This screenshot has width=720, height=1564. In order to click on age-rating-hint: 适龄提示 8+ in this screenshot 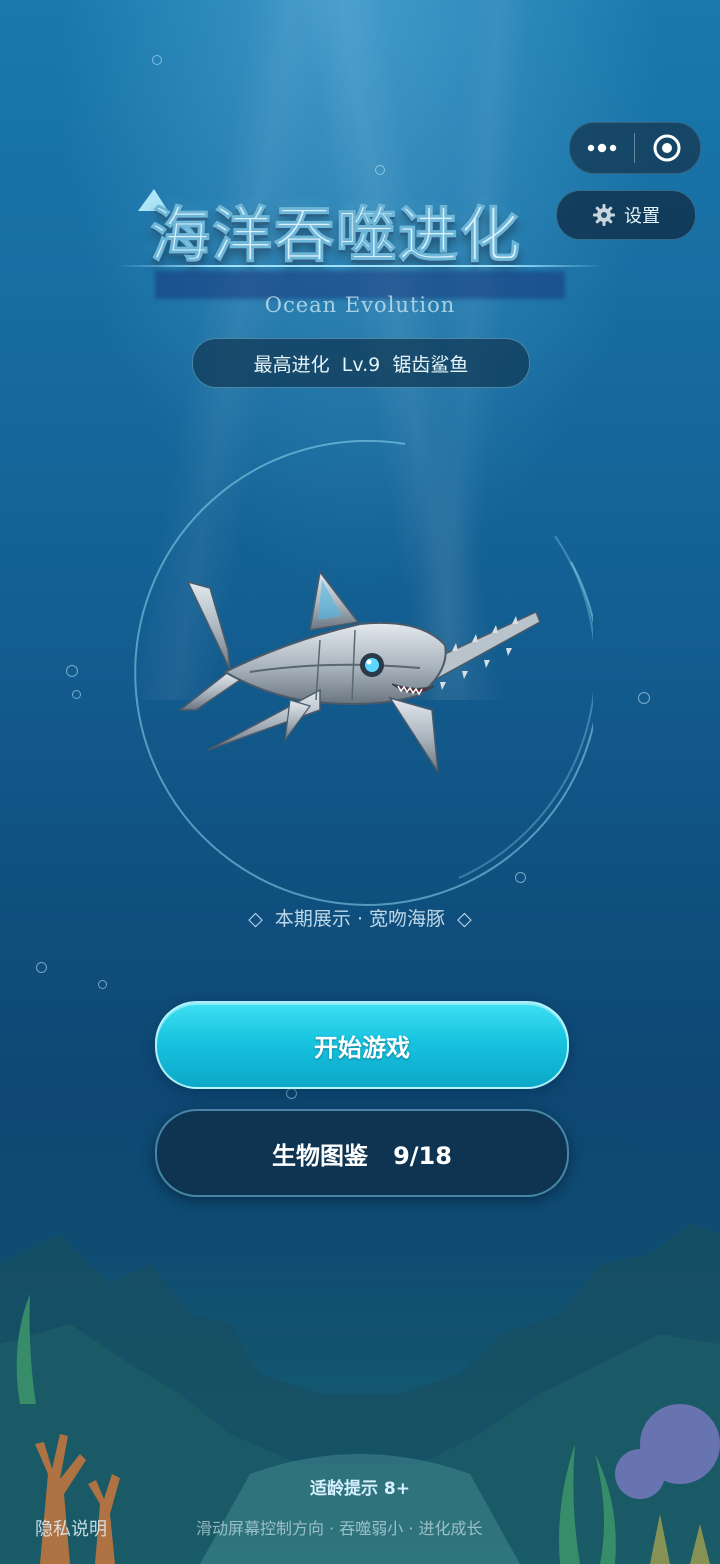, I will do `click(360, 1489)`.